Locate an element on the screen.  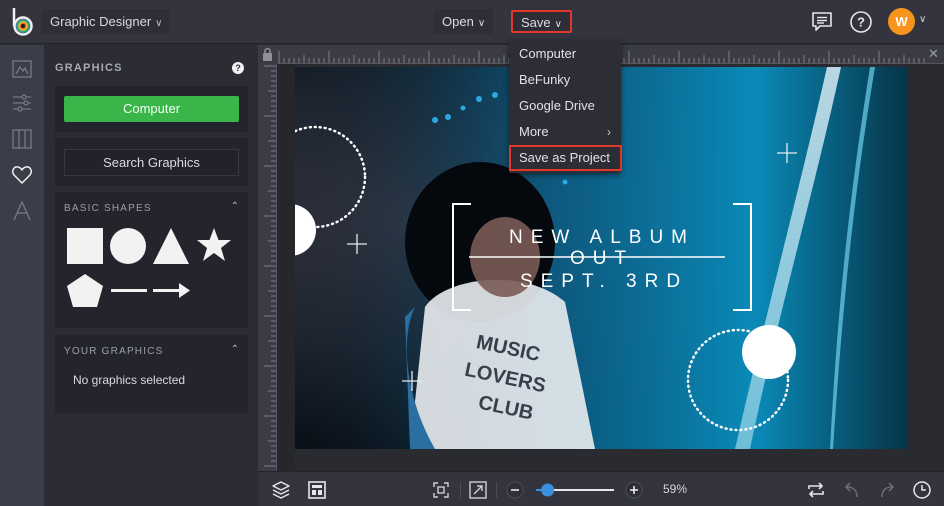
befunky-logo is located at coordinates (23, 21).